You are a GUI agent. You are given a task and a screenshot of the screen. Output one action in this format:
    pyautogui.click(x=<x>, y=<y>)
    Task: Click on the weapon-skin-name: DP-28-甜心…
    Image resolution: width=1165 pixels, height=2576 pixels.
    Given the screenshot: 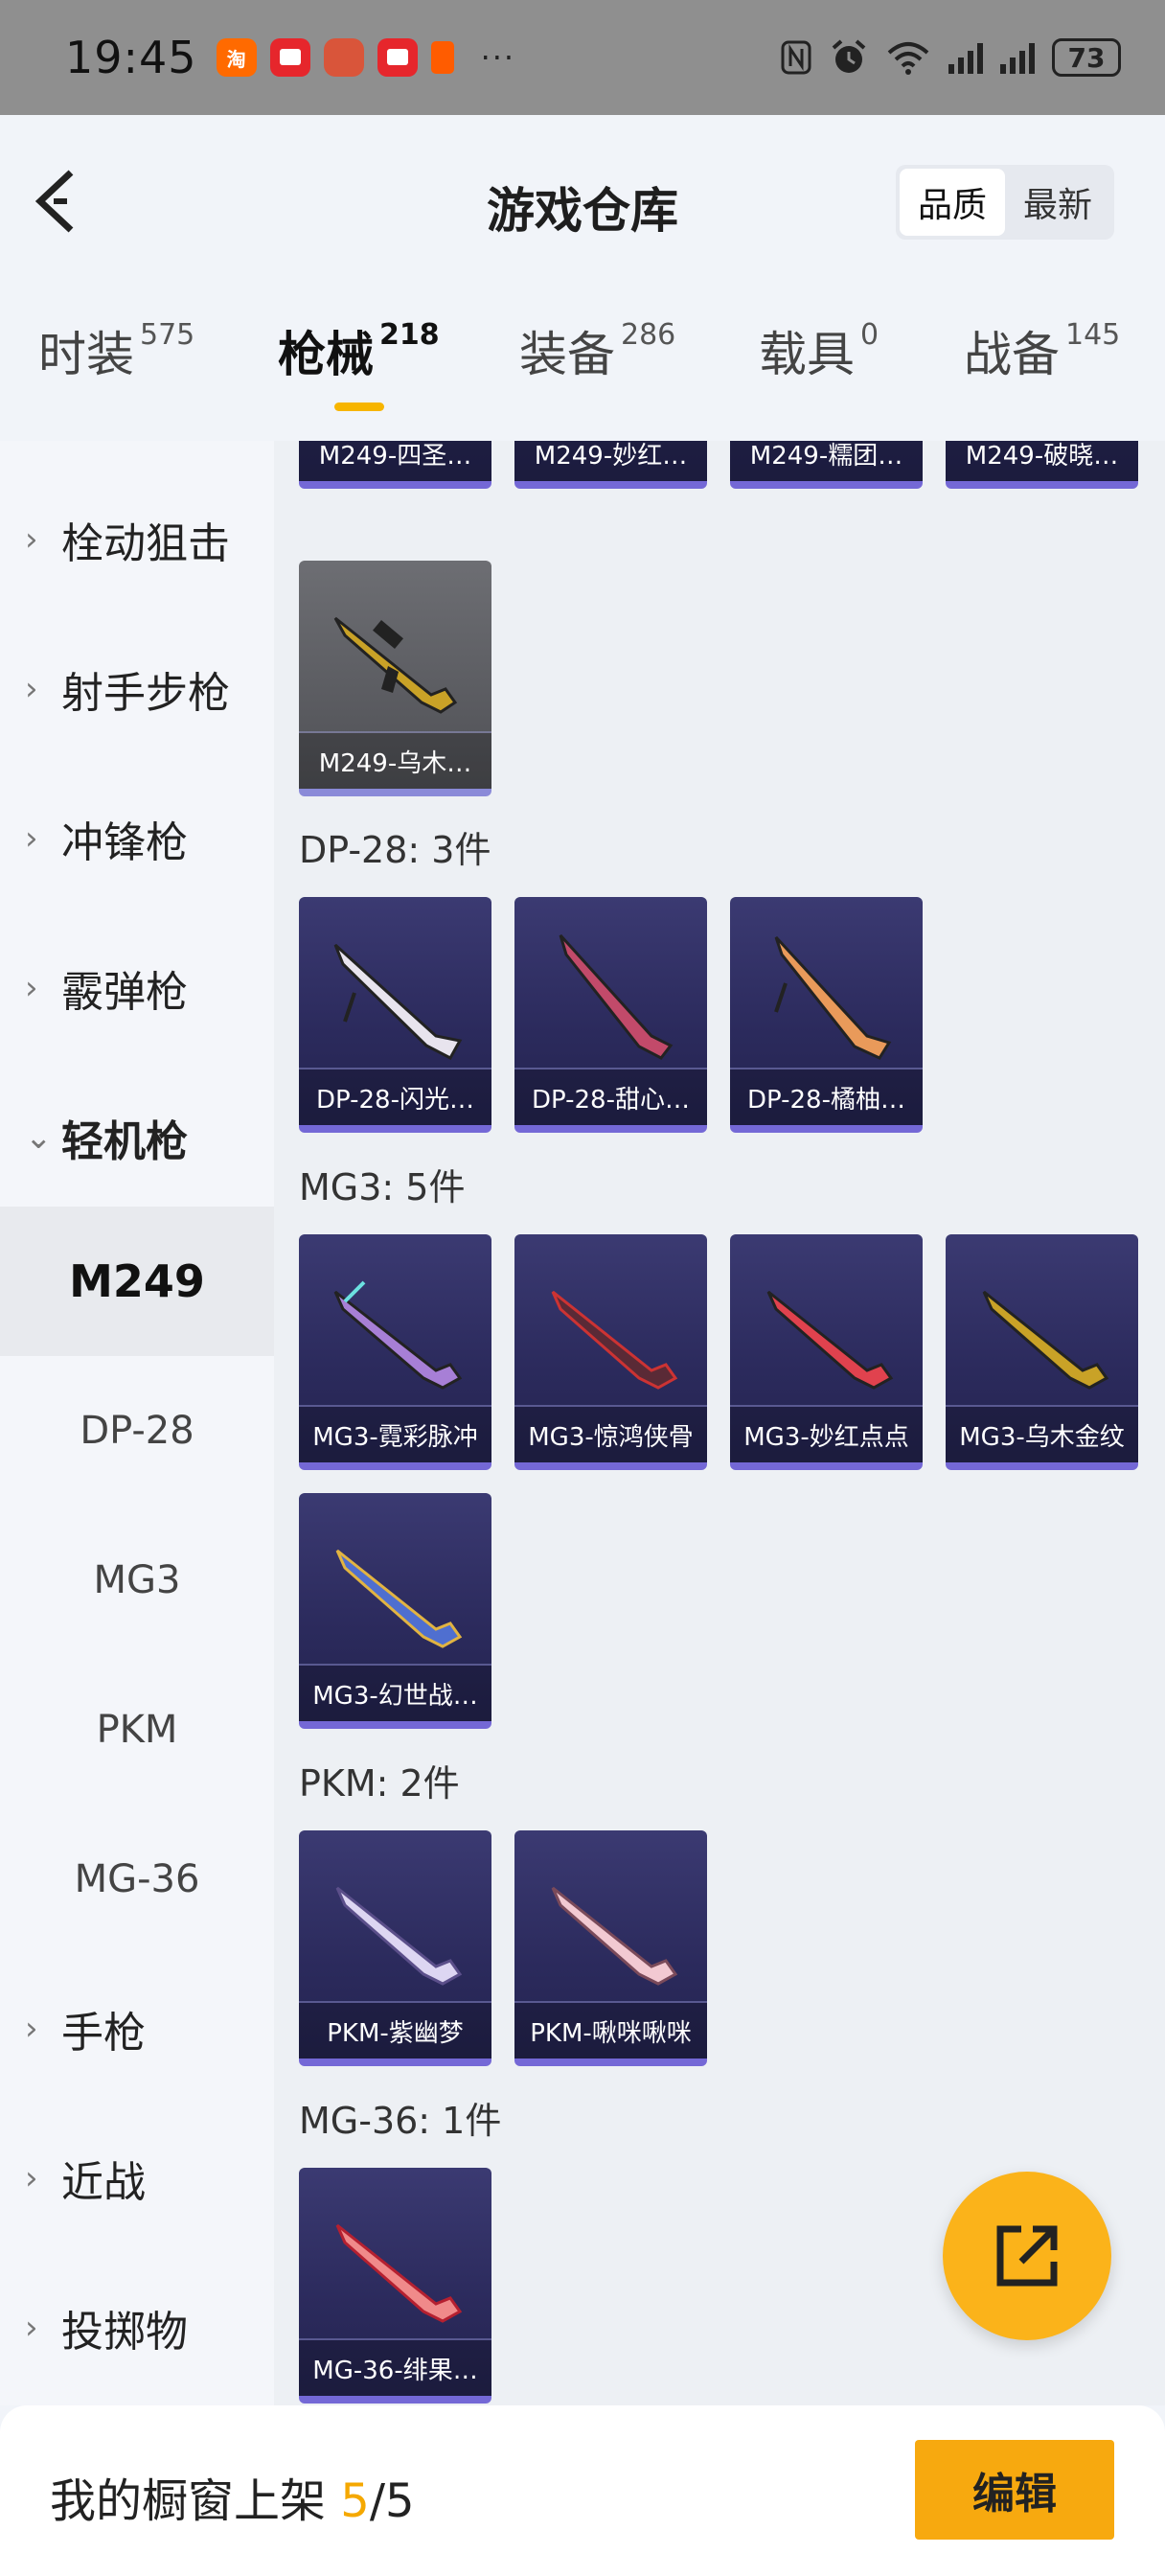 What is the action you would take?
    pyautogui.click(x=611, y=1097)
    